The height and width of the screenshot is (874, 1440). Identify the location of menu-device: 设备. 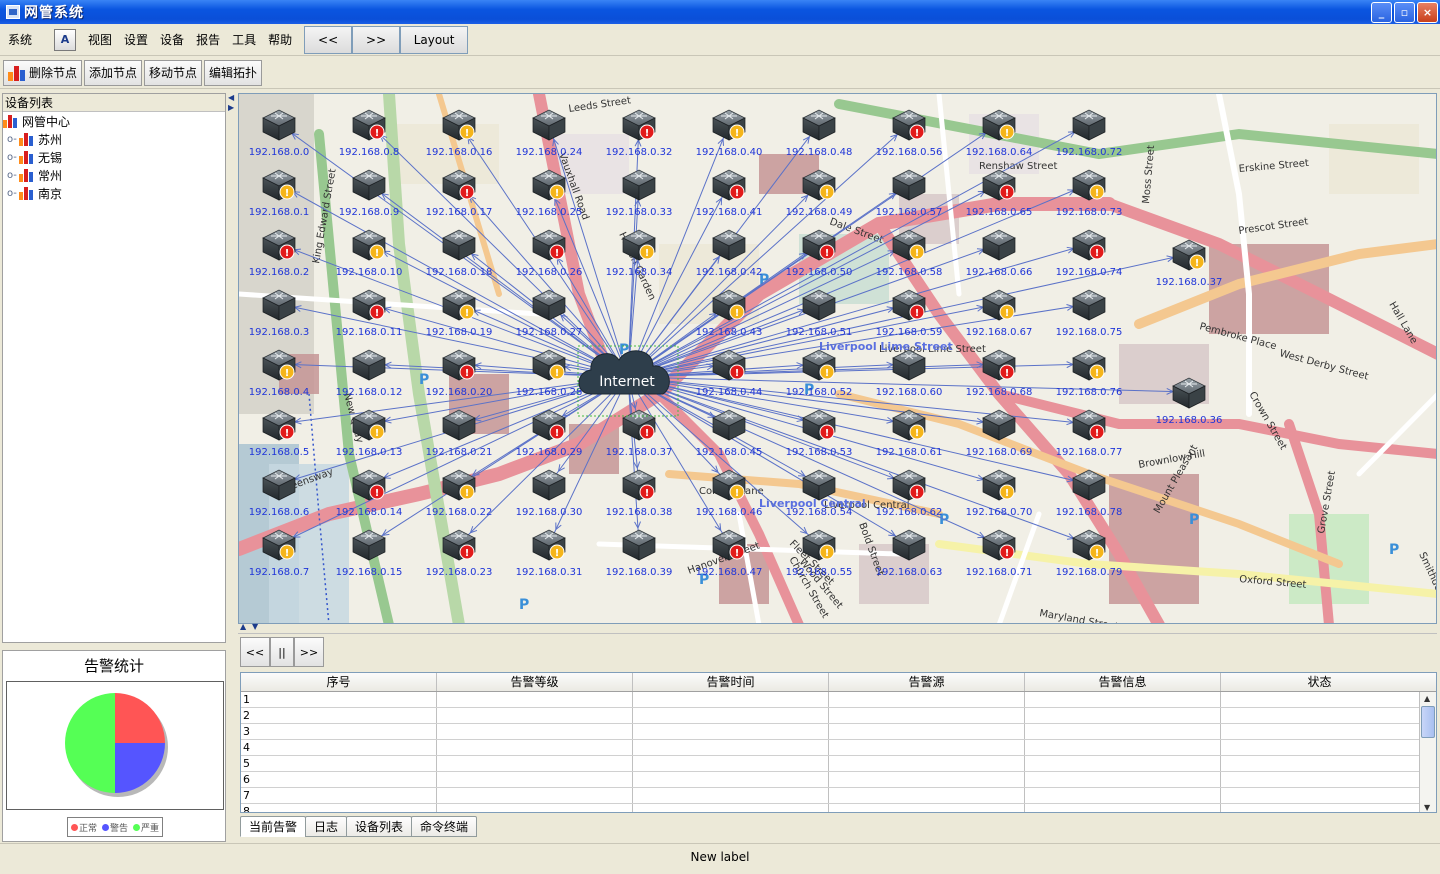
(172, 40).